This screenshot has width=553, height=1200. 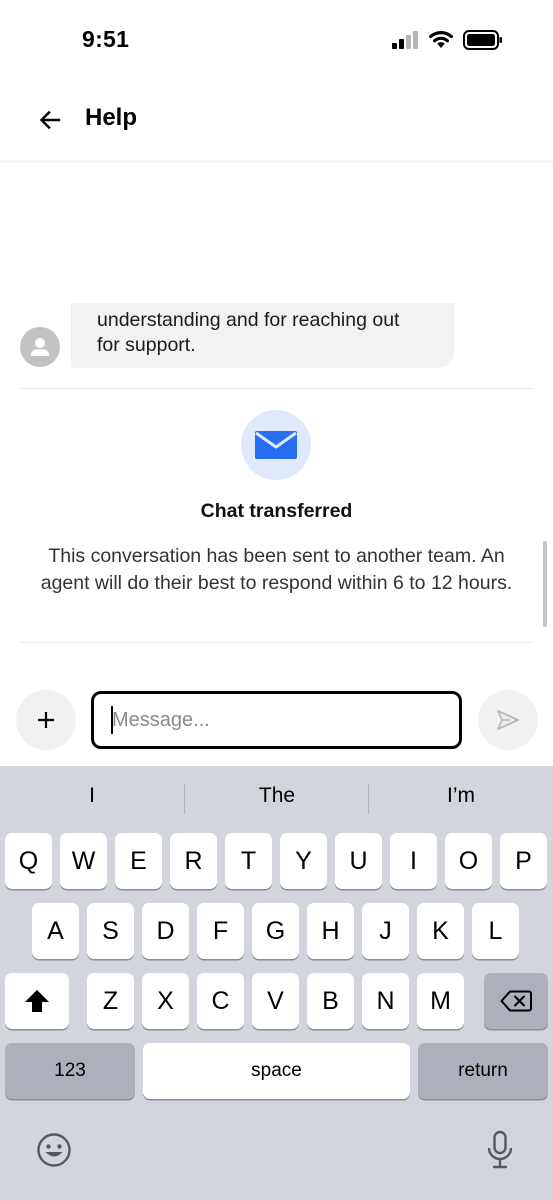 I want to click on key-l: L, so click(x=495, y=931).